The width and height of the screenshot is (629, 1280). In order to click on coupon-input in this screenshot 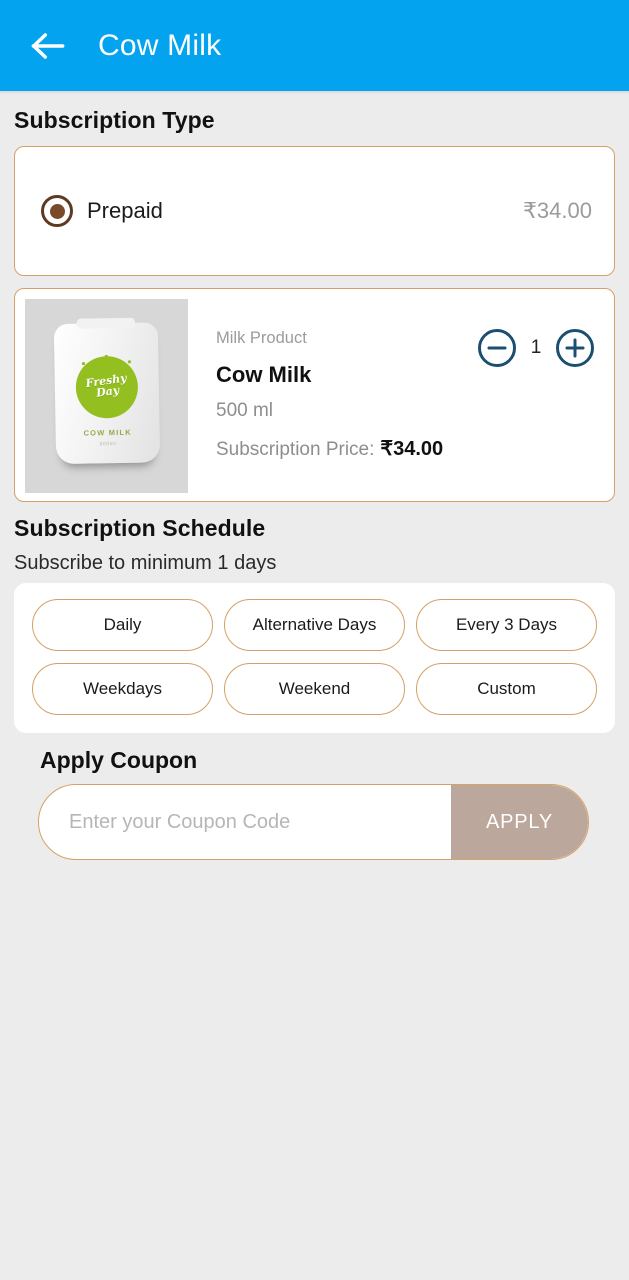, I will do `click(245, 822)`.